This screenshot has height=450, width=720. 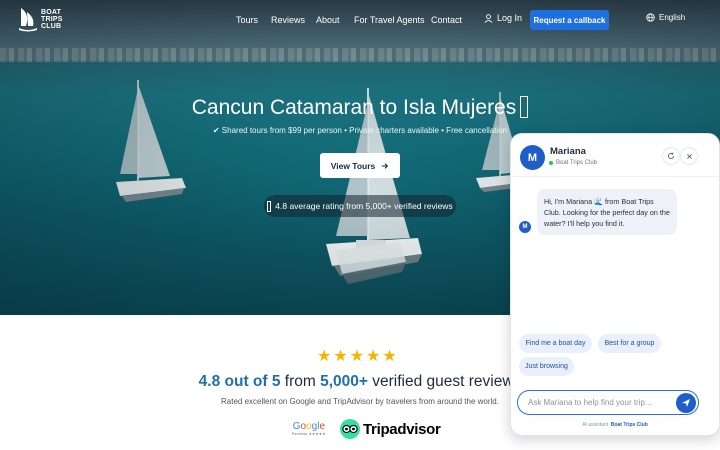 What do you see at coordinates (385, 165) in the screenshot?
I see `arrow-right-icon` at bounding box center [385, 165].